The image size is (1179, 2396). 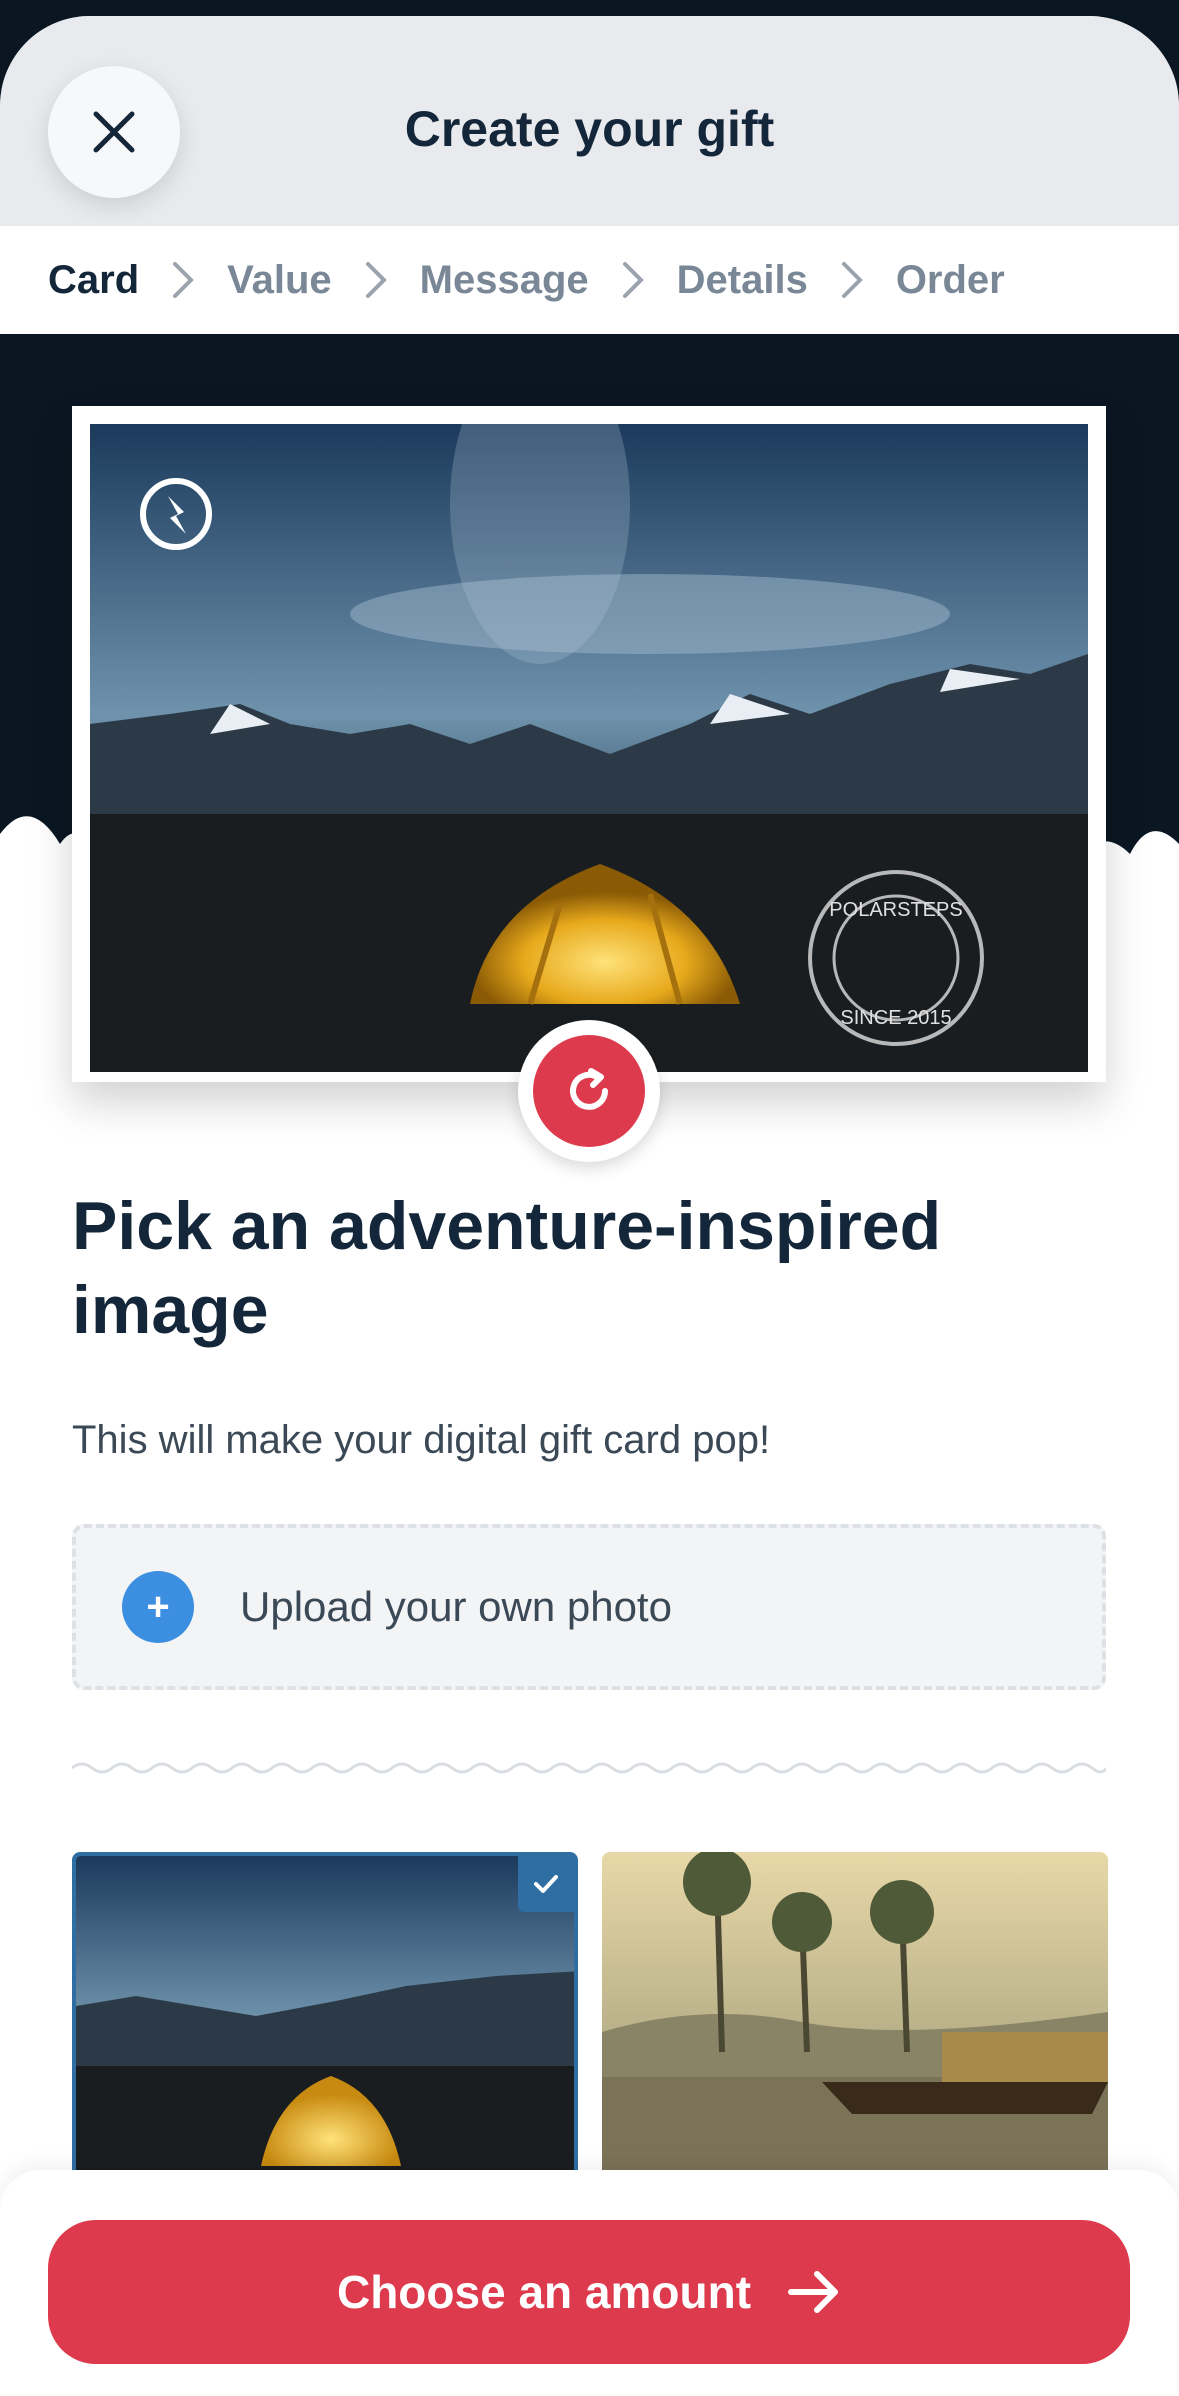 I want to click on refresh-icon, so click(x=589, y=1089).